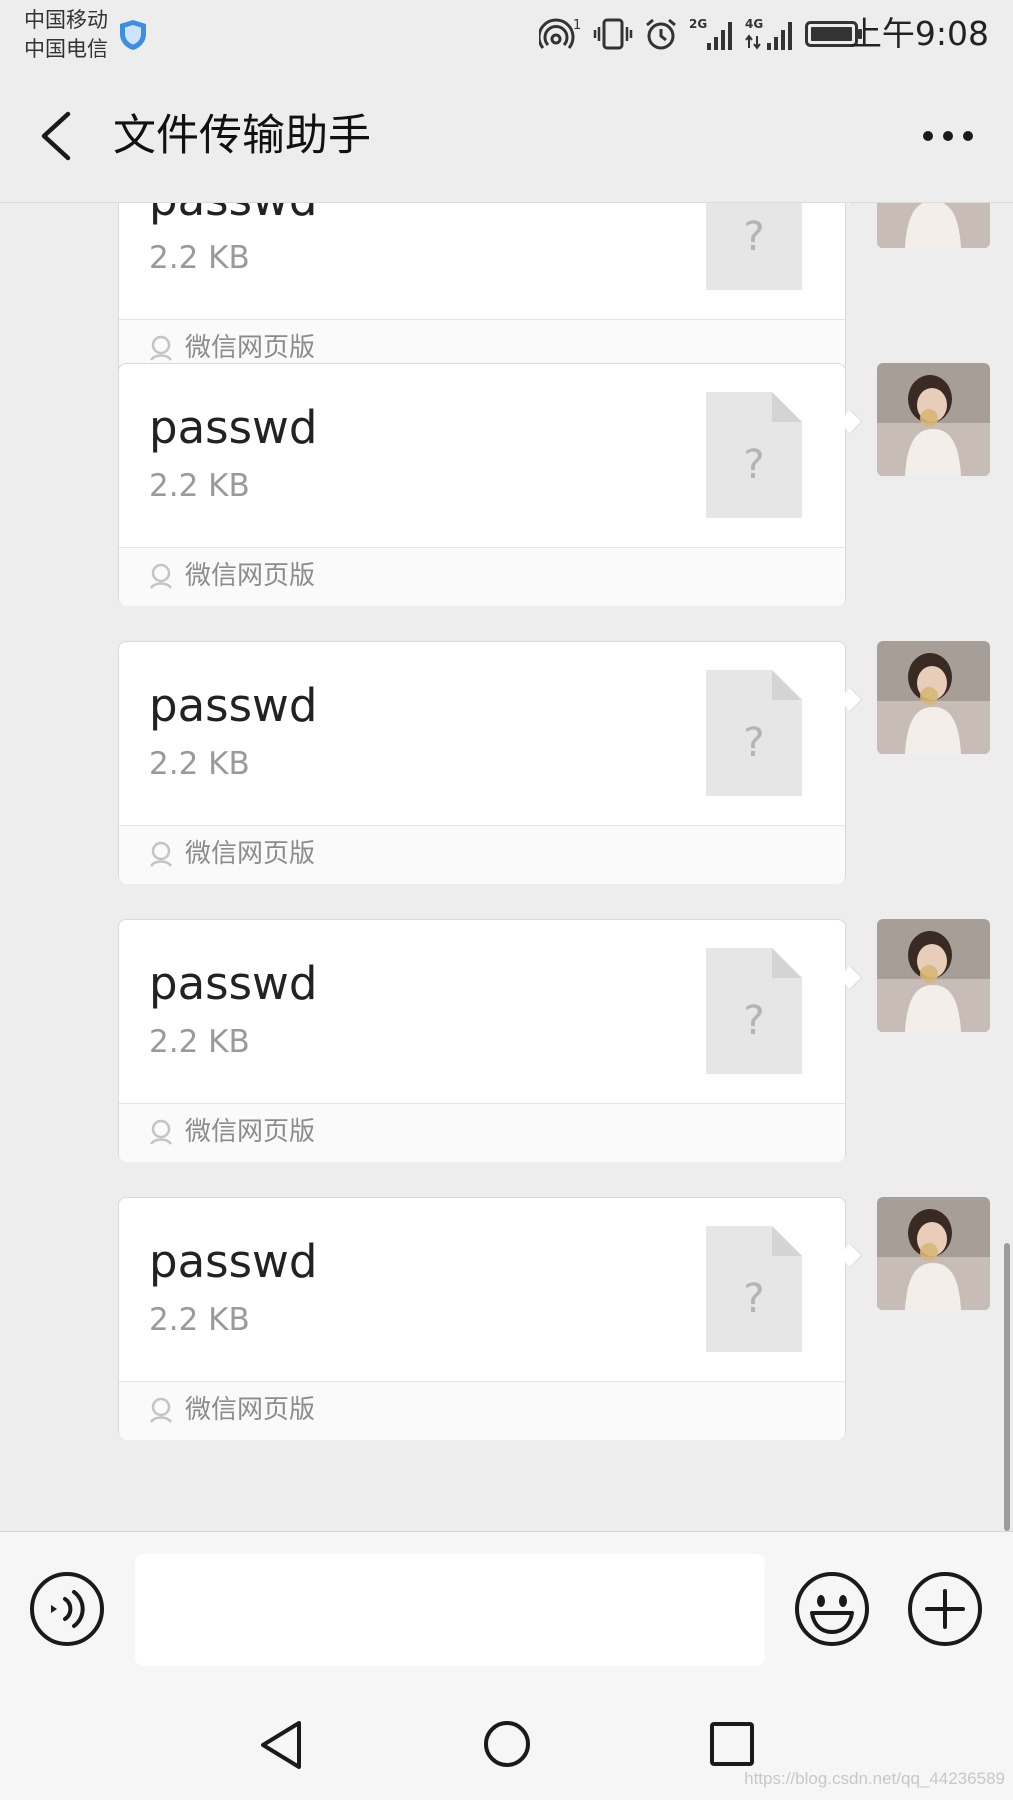 This screenshot has height=1800, width=1013. I want to click on input-bar, so click(506, 1610).